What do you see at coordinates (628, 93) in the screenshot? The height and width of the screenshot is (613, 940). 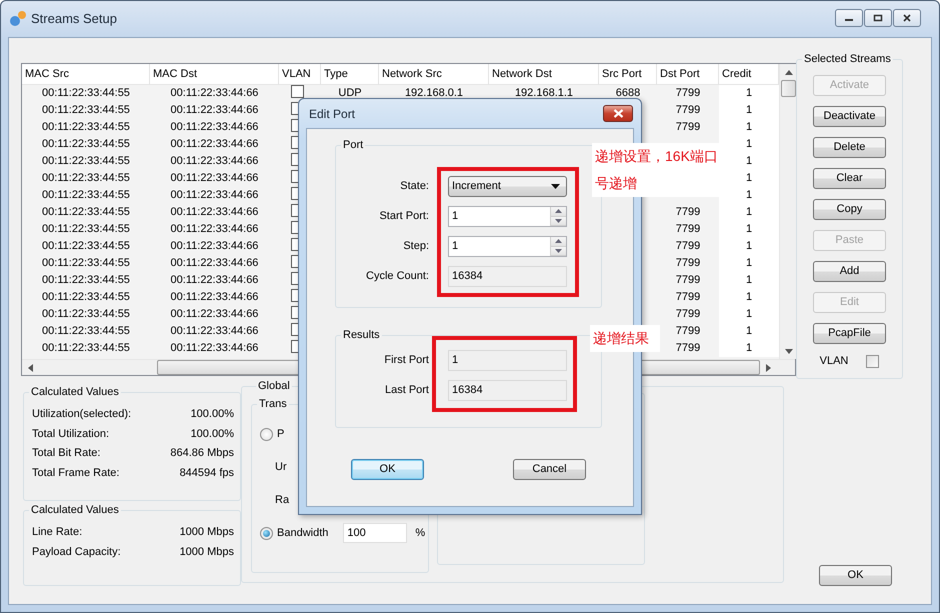 I see `table-cell-text: 6688` at bounding box center [628, 93].